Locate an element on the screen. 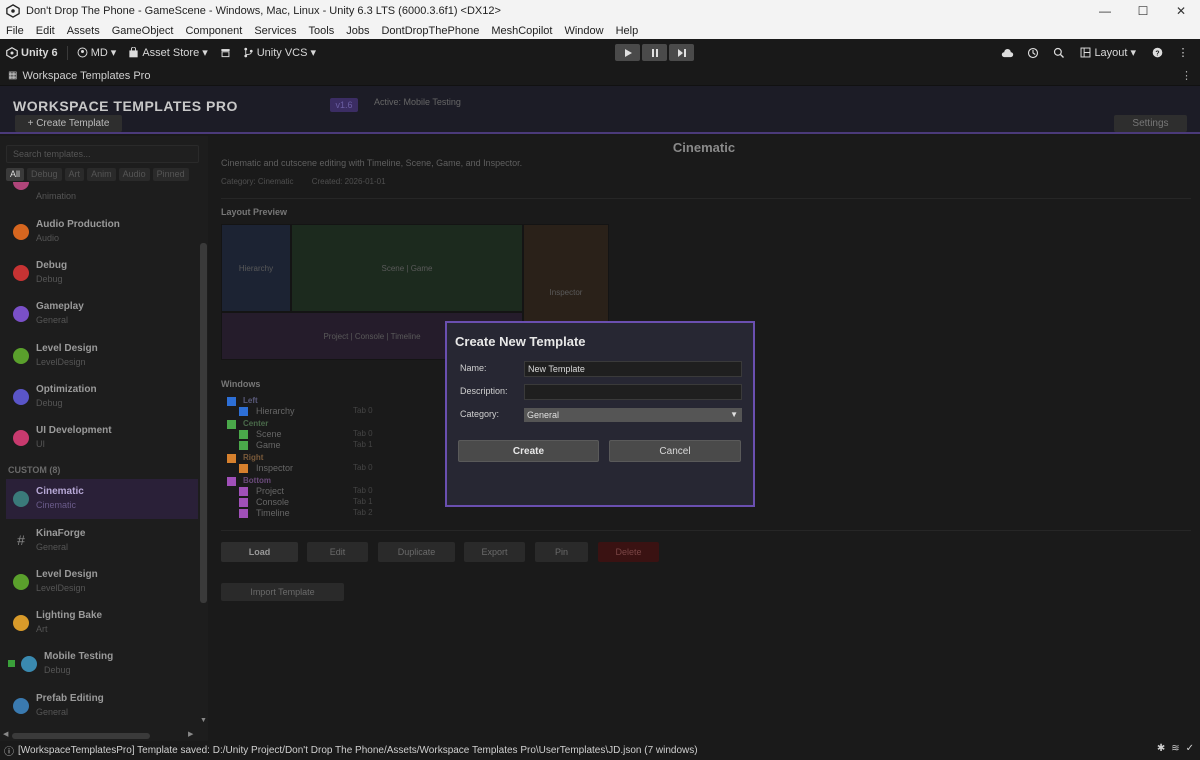 This screenshot has width=1200, height=760. template-category: Animation is located at coordinates (56, 195).